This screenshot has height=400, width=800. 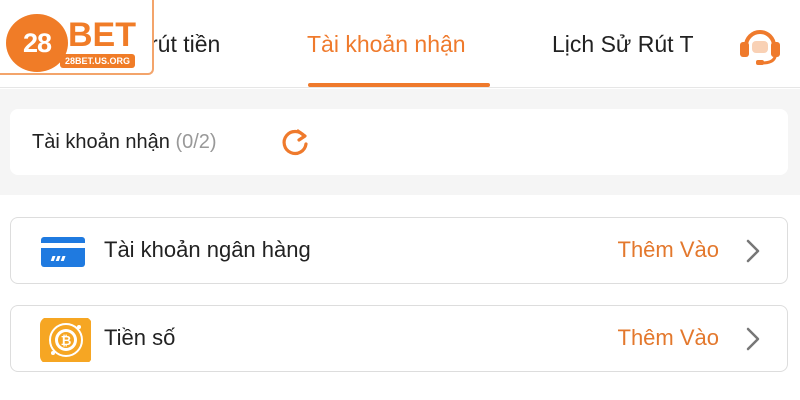 What do you see at coordinates (101, 142) in the screenshot?
I see `receiving-accounts-label: Tài khoản nhận` at bounding box center [101, 142].